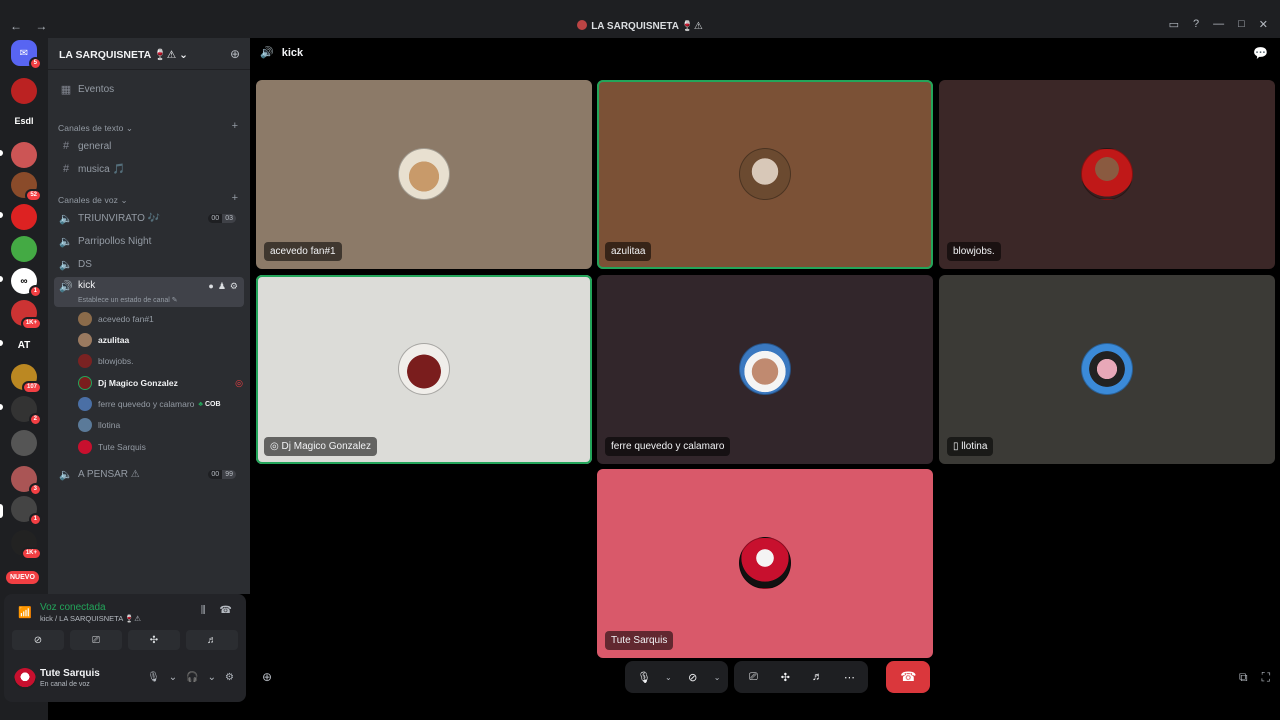 Image resolution: width=1280 pixels, height=720 pixels. I want to click on voice-channel-triunvirato: 🔈 TRIUNVIRATO 🎶 00 03, so click(149, 218).